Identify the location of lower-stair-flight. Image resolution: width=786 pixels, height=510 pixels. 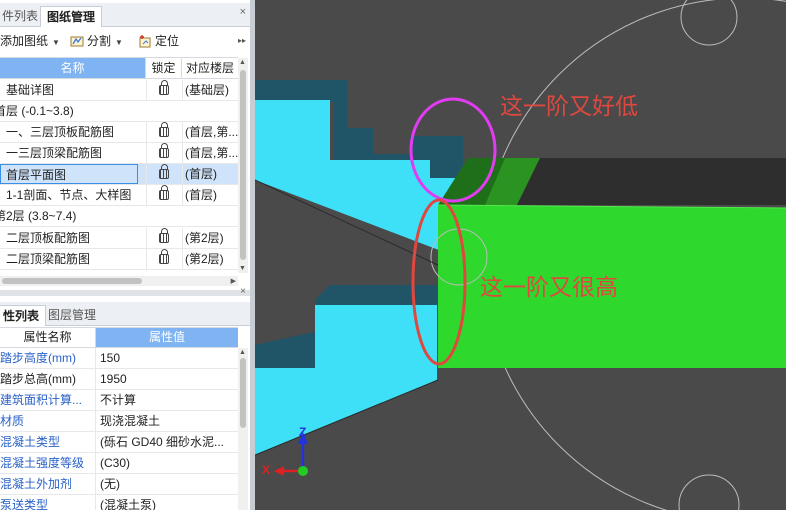
(346, 380).